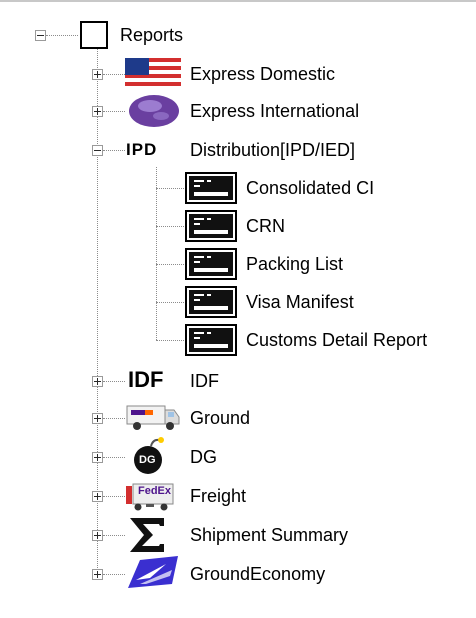 The image size is (476, 618). I want to click on distribution-collapse-toggle, so click(97, 150).